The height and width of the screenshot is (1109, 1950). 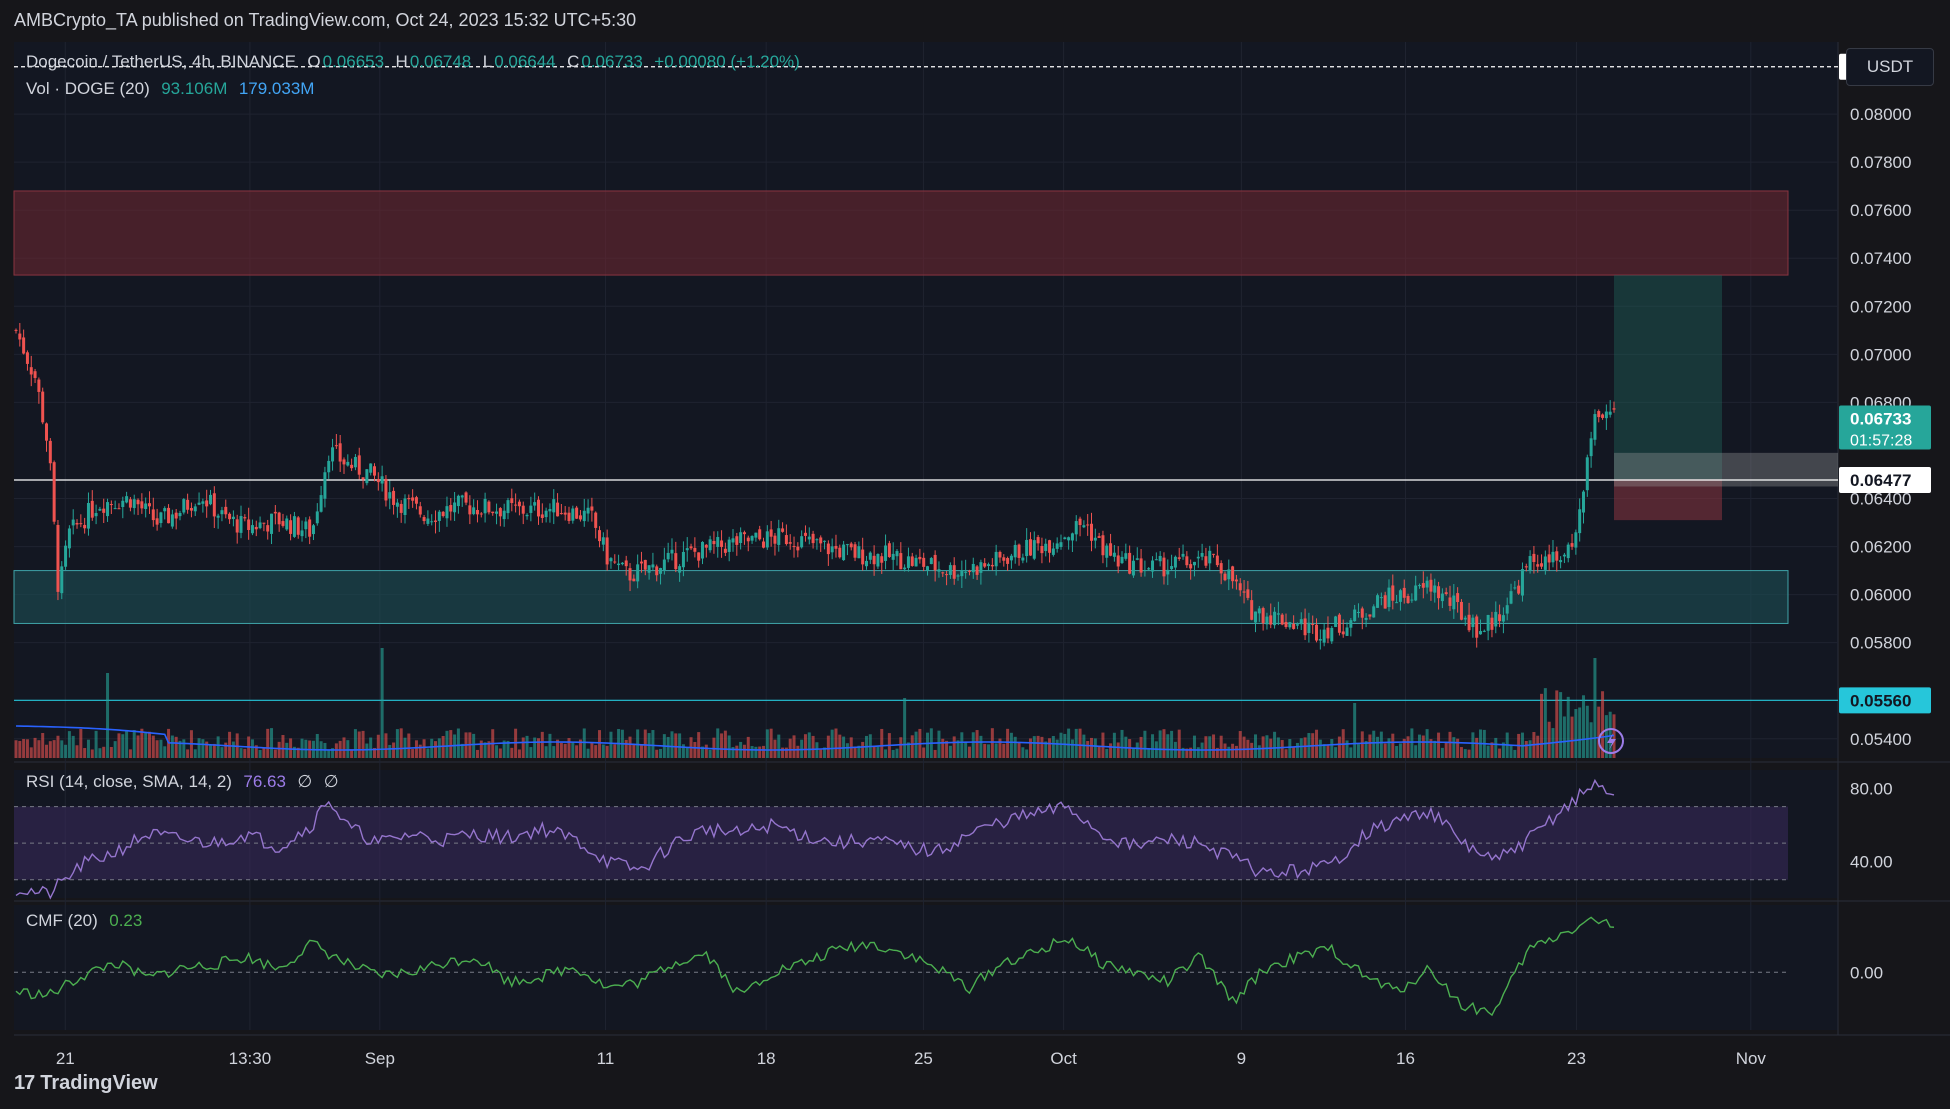 What do you see at coordinates (62, 920) in the screenshot?
I see `cmf-label: CMF (20)` at bounding box center [62, 920].